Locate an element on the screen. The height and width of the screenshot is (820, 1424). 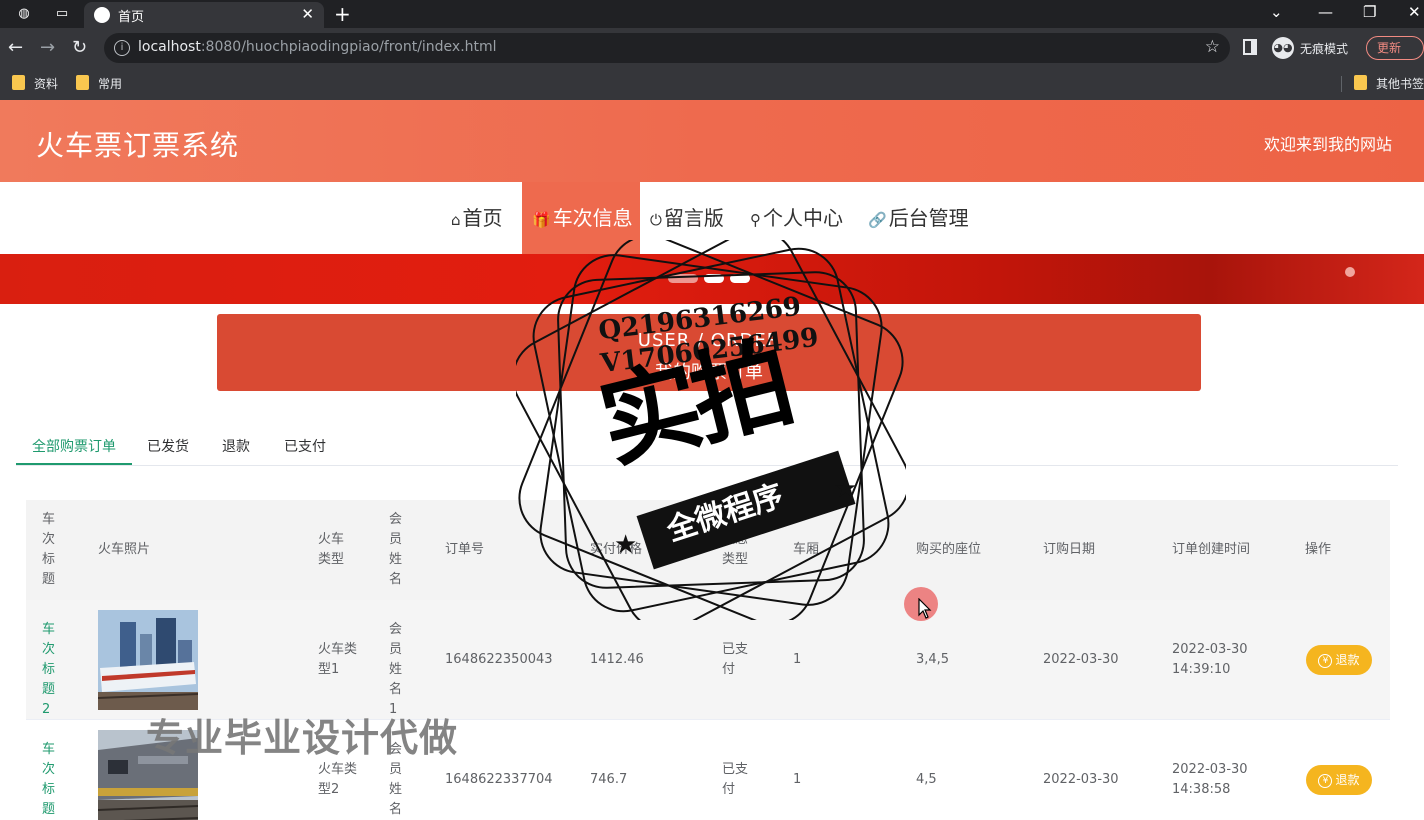
created-time-cell: 14:38:58 is located at coordinates (1201, 789).